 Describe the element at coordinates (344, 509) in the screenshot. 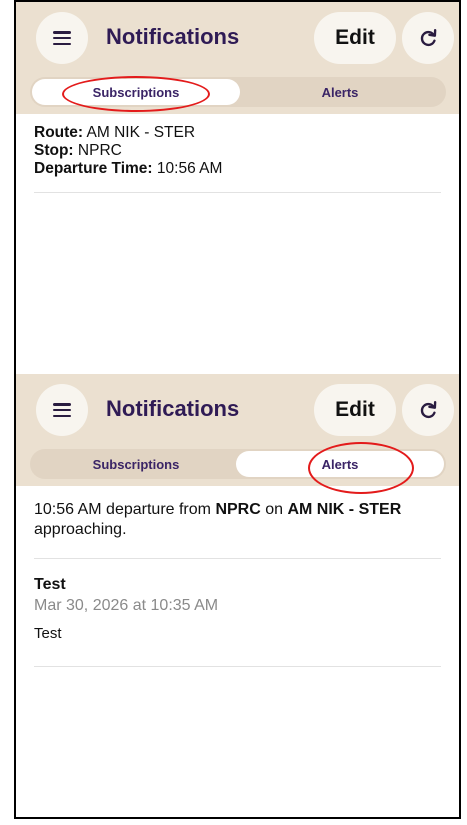

I see `alert-route: AM NIK - STER` at that location.